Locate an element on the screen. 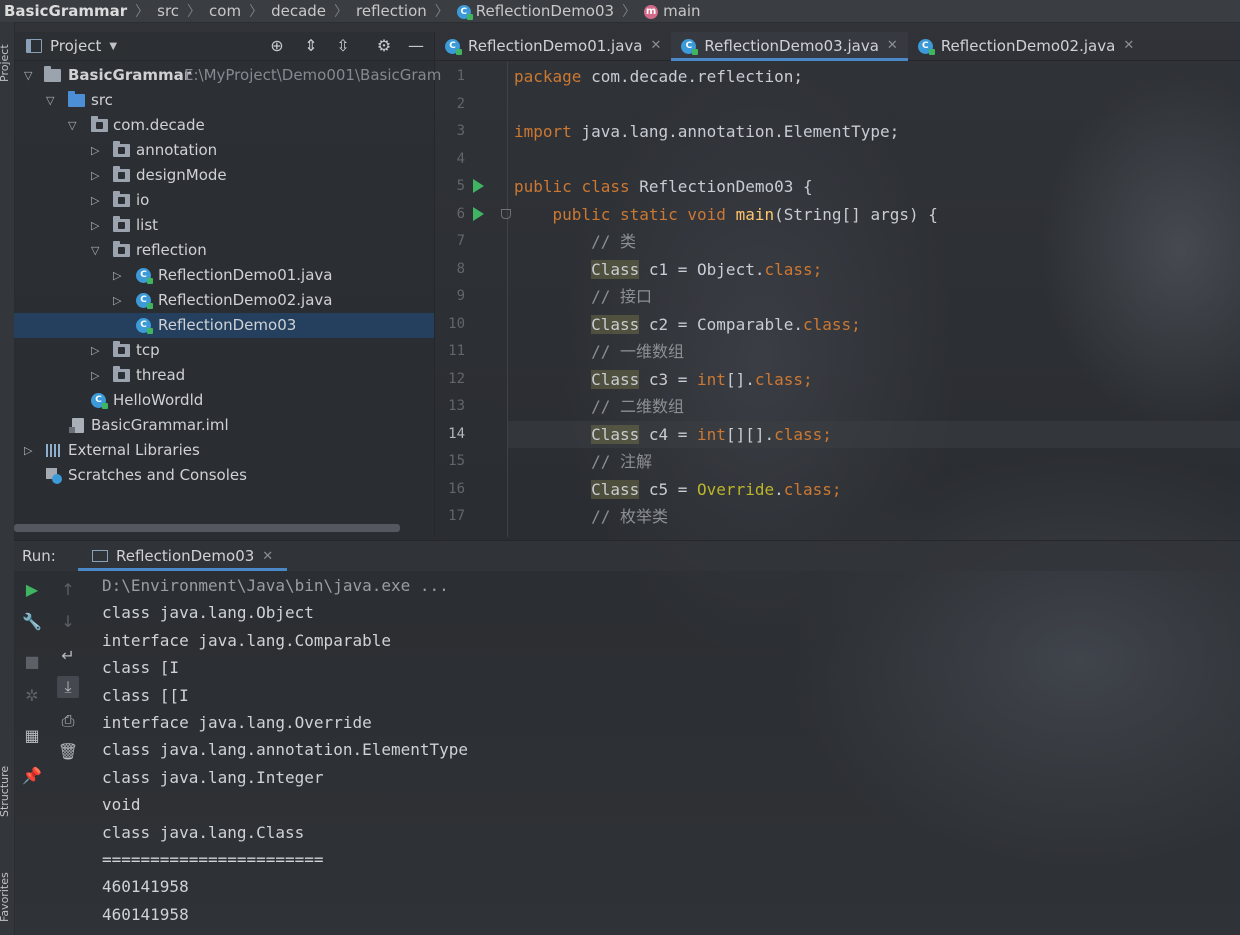 This screenshot has width=1240, height=935. stop-icon: ■ is located at coordinates (32, 662).